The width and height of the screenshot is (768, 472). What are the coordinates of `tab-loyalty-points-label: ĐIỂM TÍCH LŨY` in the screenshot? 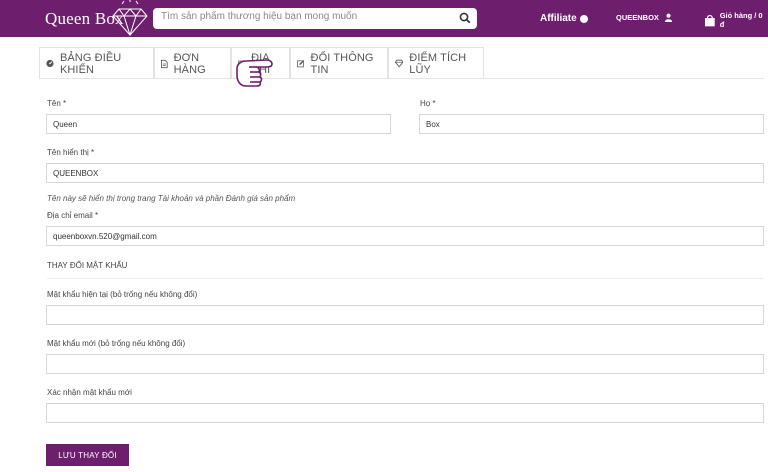 It's located at (438, 63).